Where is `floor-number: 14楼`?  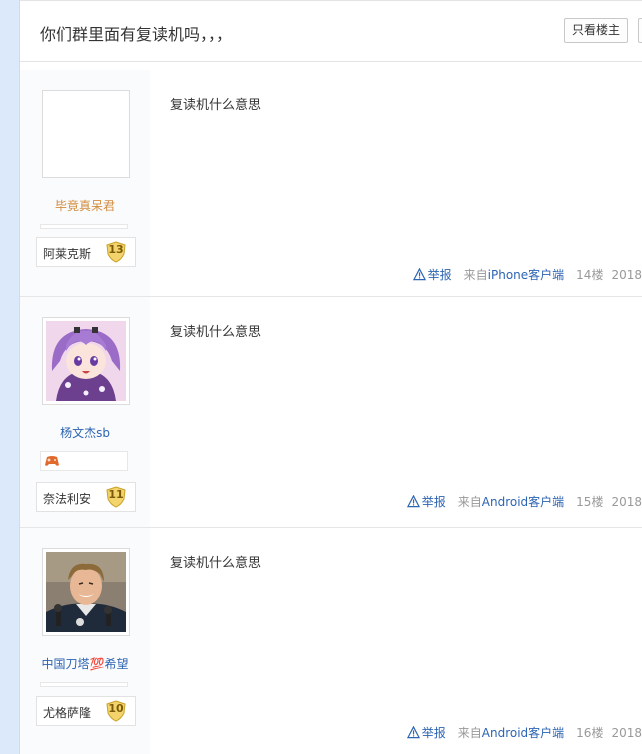 floor-number: 14楼 is located at coordinates (590, 275).